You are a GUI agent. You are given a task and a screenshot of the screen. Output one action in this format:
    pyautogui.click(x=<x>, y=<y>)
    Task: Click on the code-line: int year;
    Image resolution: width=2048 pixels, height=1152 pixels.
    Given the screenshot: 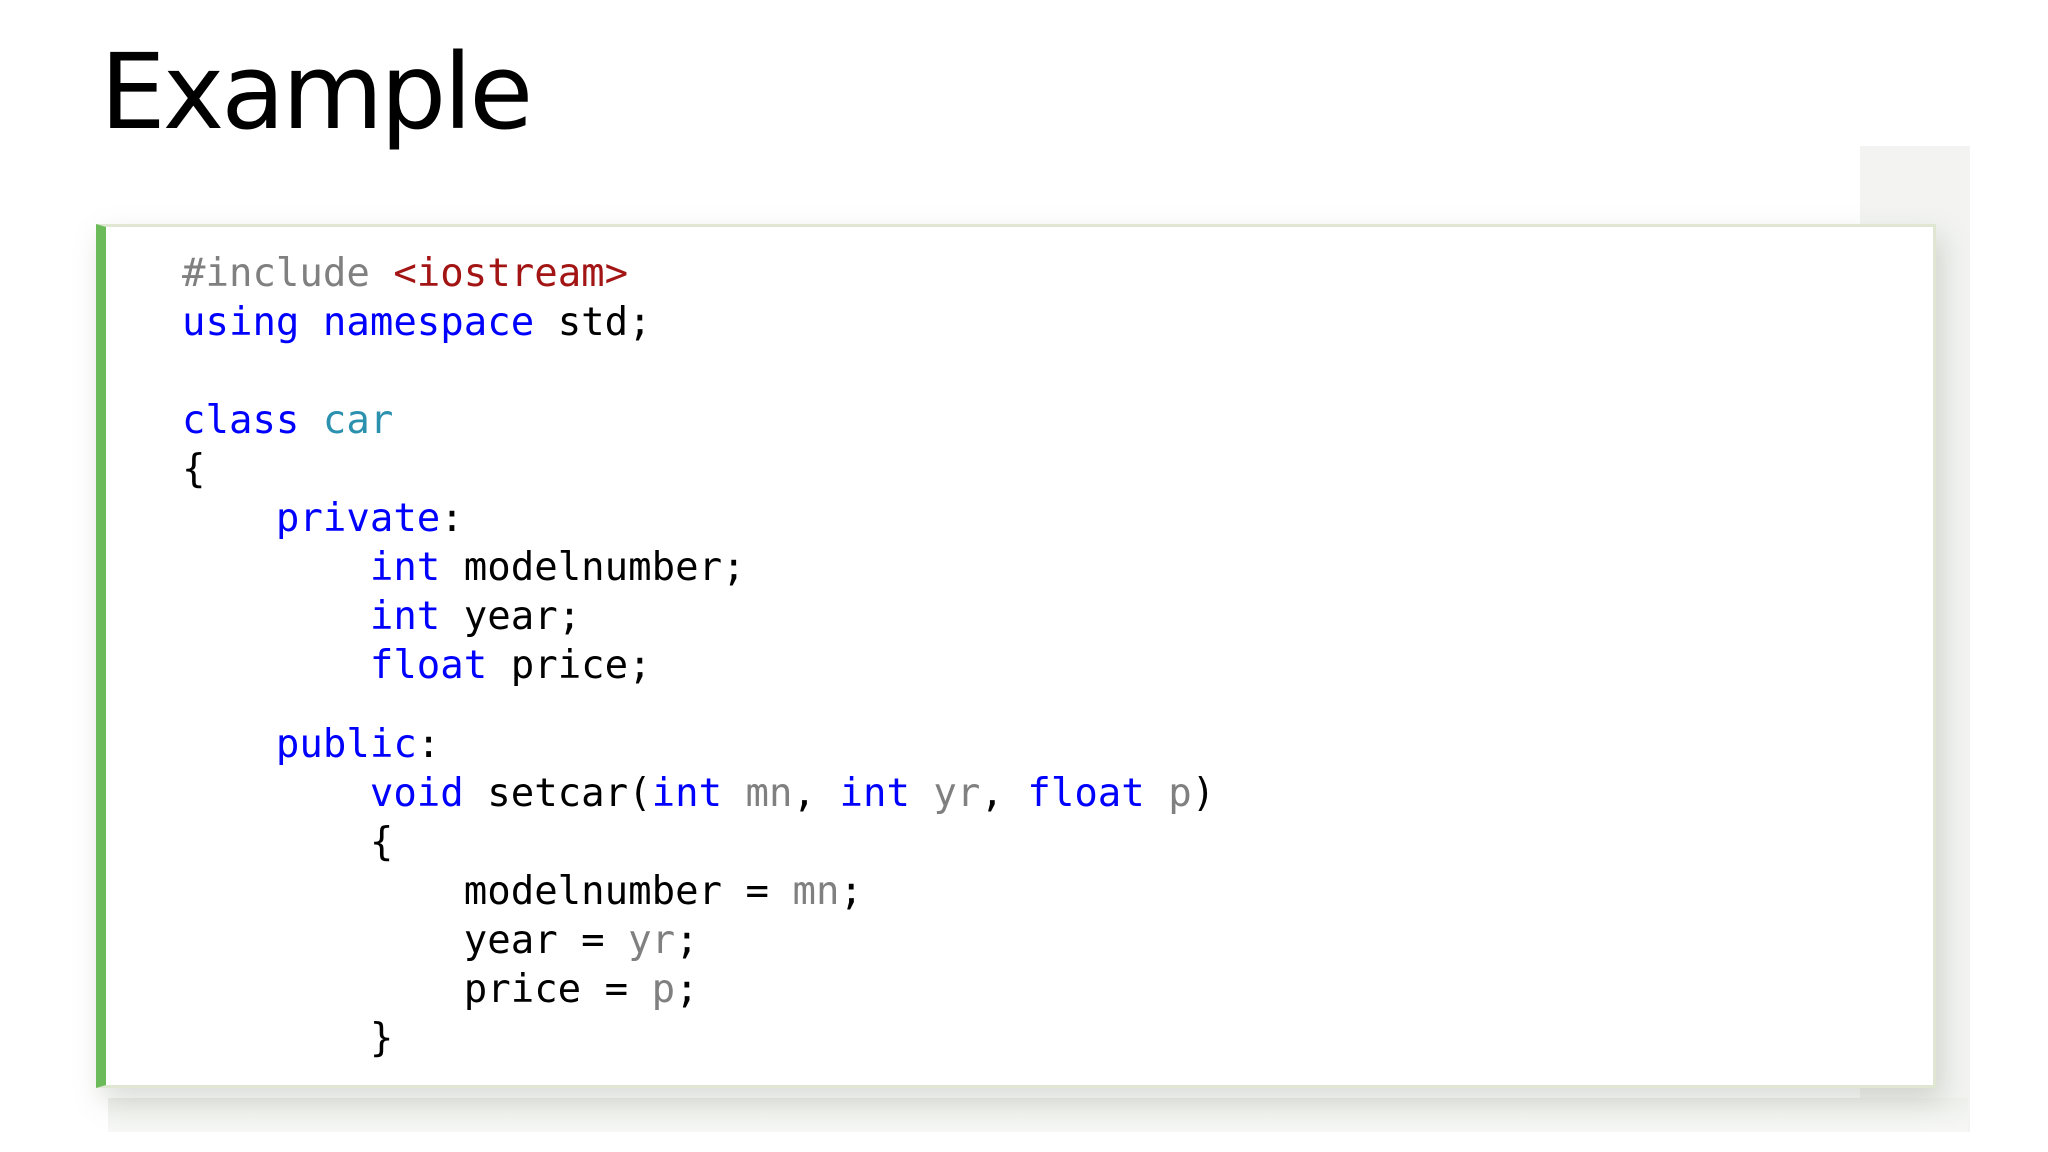 What is the action you would take?
    pyautogui.click(x=698, y=616)
    